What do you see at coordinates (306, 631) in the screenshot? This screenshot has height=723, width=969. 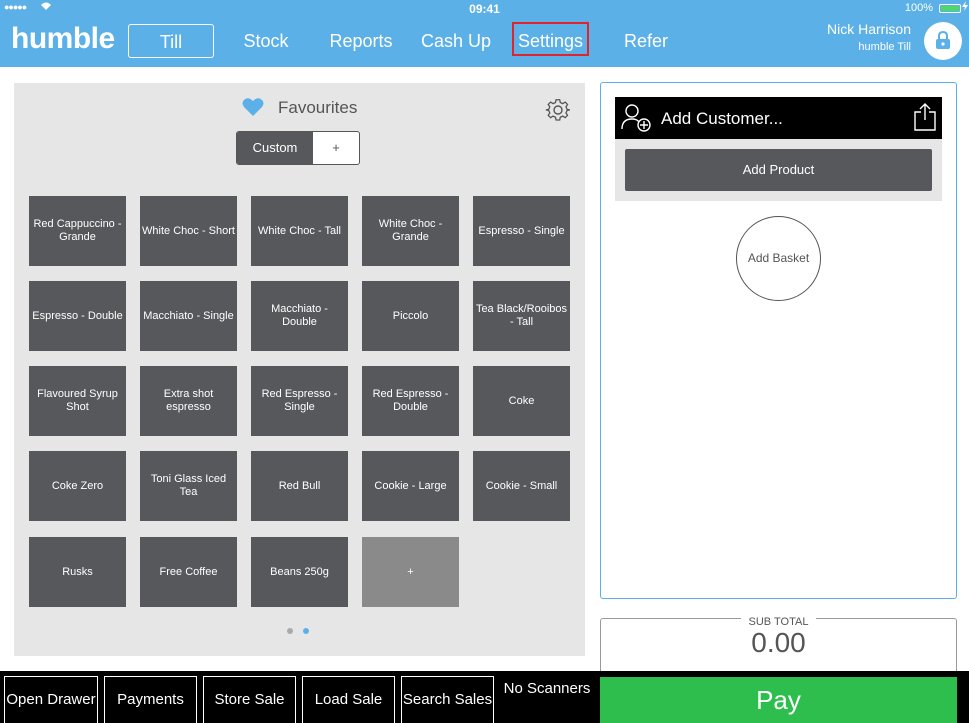 I see `page-dot-active` at bounding box center [306, 631].